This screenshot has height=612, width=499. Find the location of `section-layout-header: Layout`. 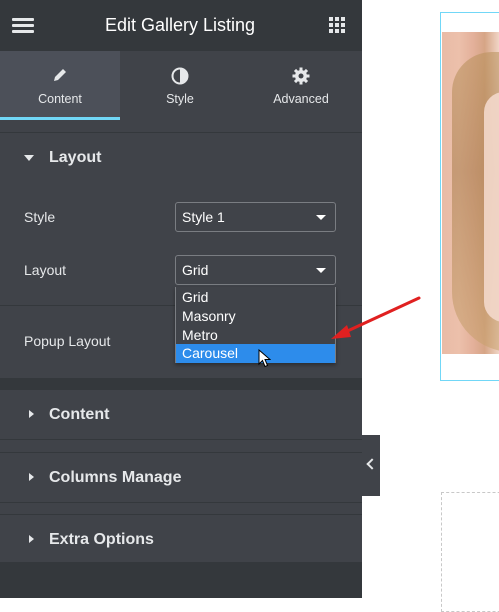

section-layout-header: Layout is located at coordinates (181, 157).